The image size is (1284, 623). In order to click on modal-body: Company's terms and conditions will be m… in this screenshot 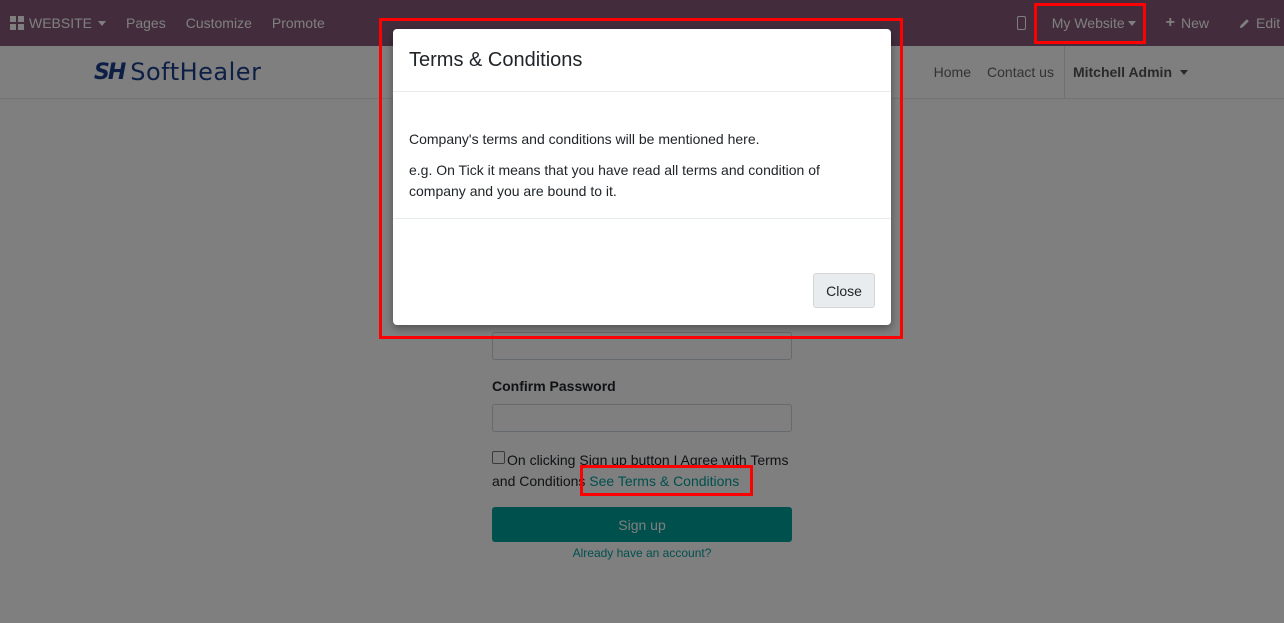, I will do `click(642, 155)`.